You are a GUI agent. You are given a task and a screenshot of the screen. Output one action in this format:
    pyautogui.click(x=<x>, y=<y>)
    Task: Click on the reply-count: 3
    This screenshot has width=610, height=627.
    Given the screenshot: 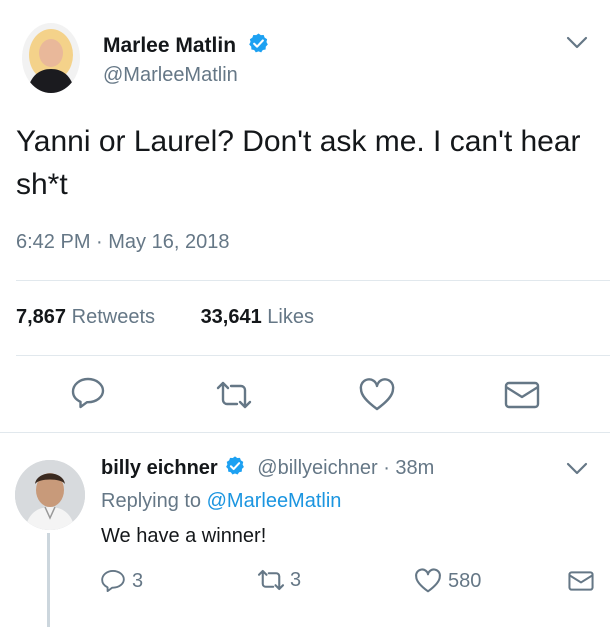 What is the action you would take?
    pyautogui.click(x=138, y=580)
    